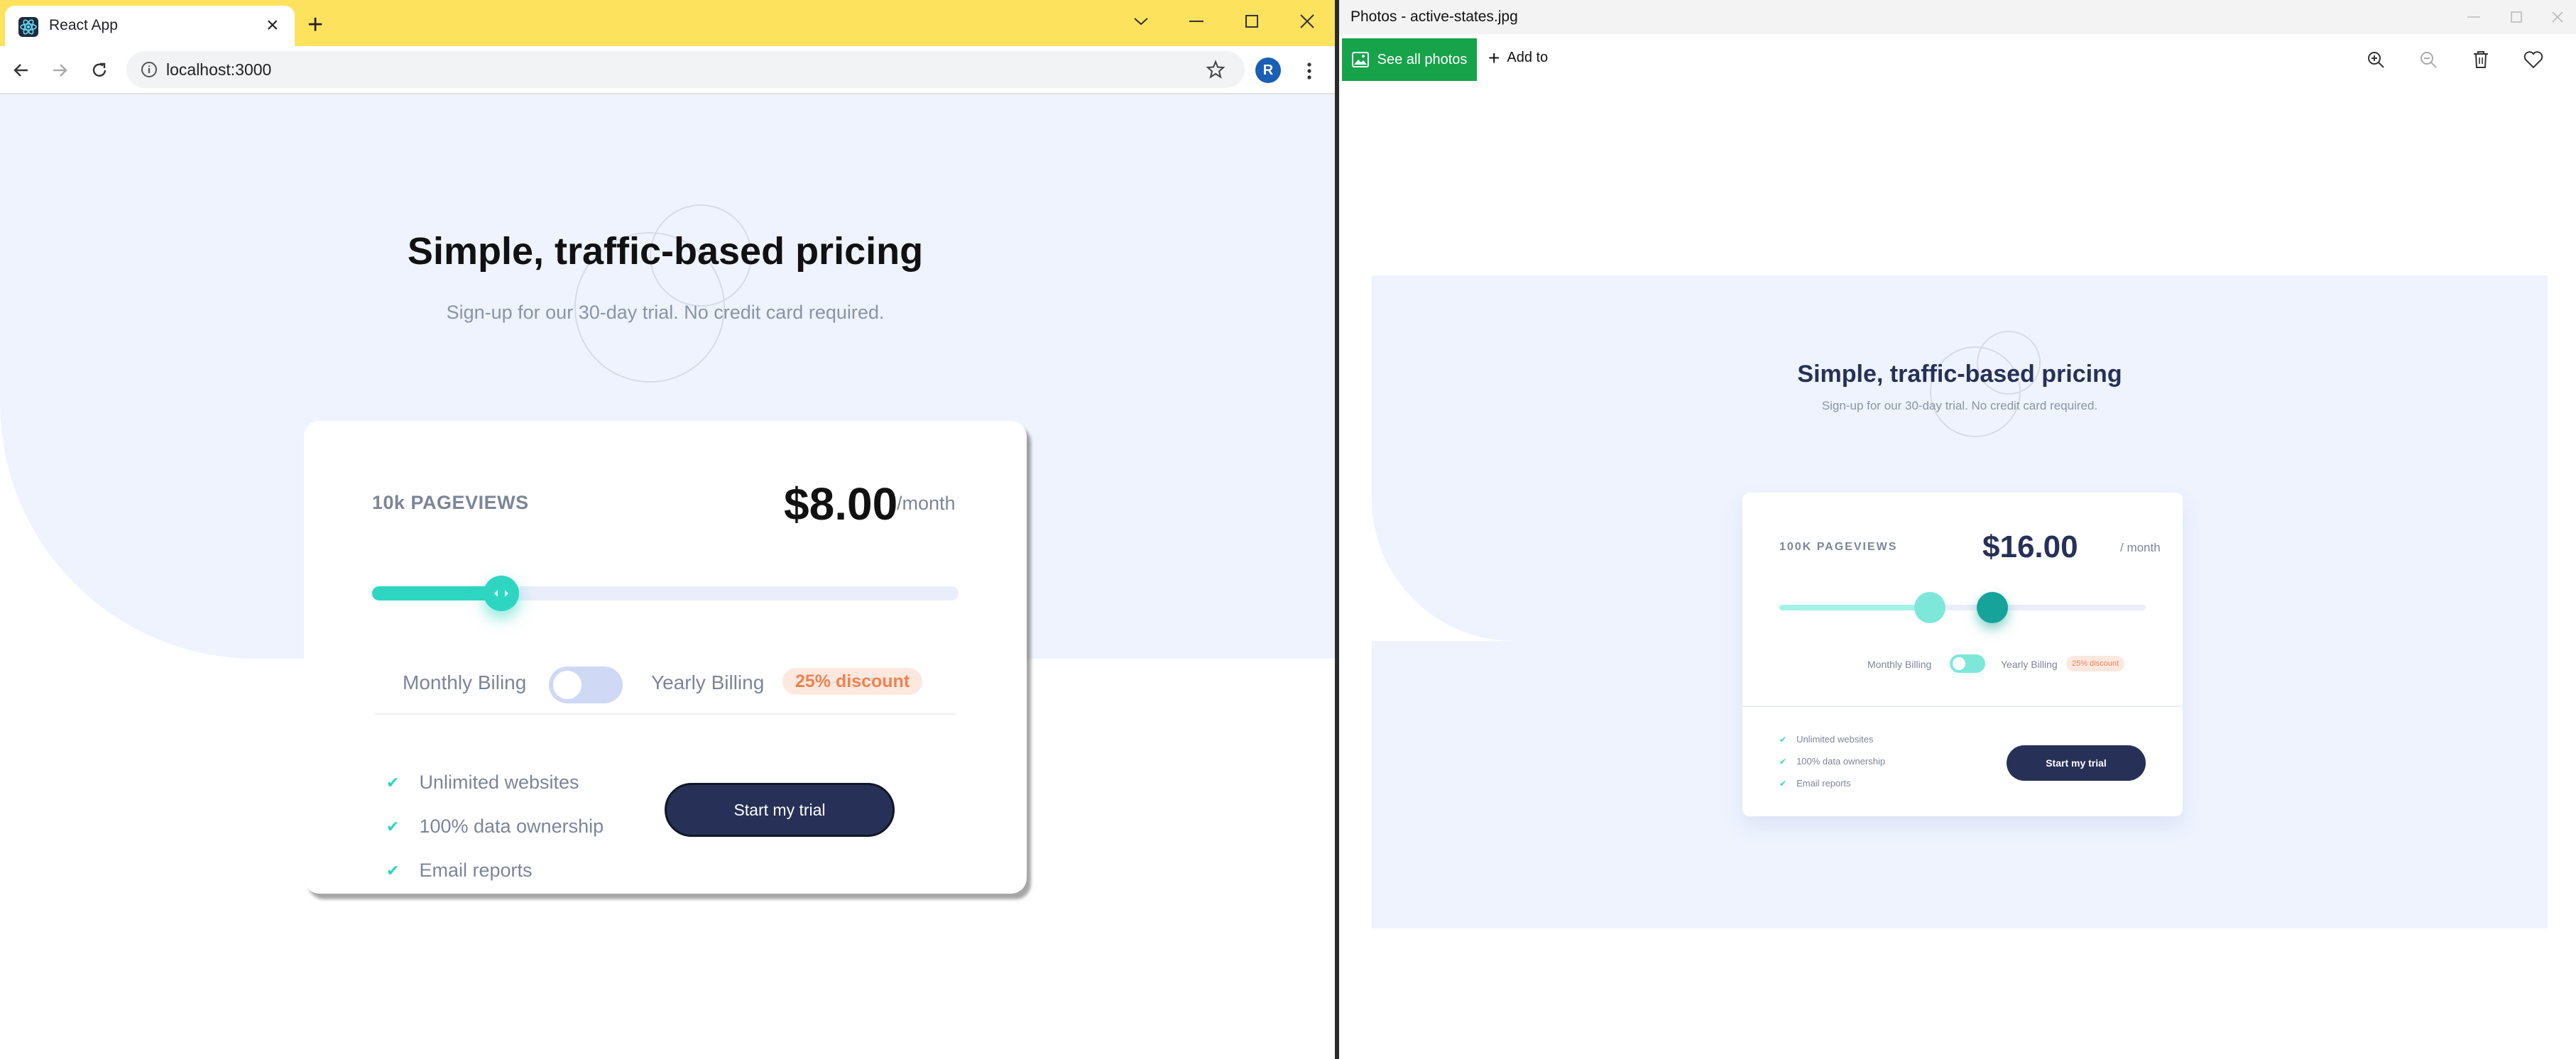 The width and height of the screenshot is (2576, 1059). I want to click on tab-strip: React App × +, so click(667, 23).